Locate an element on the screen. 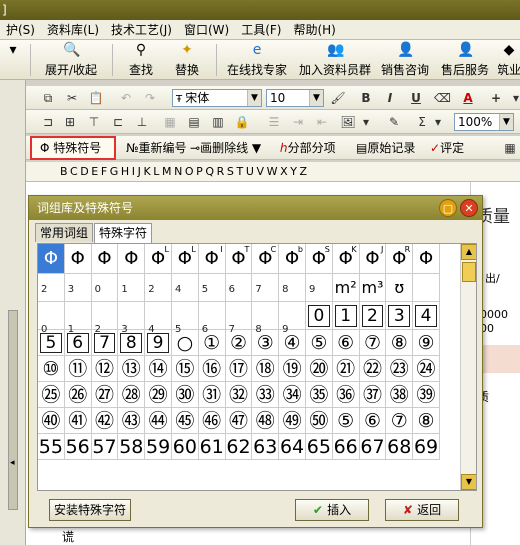 The height and width of the screenshot is (545, 520). collapse-arrow-icon: ◂ is located at coordinates (12, 463).